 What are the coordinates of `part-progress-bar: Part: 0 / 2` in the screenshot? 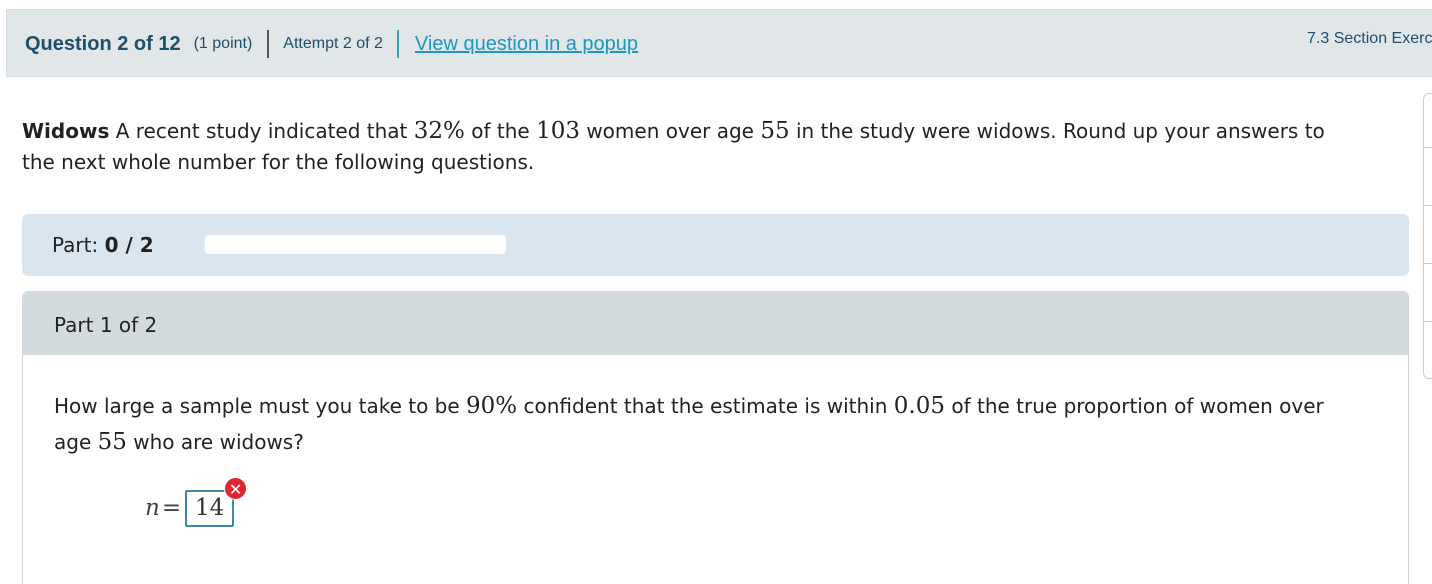 It's located at (715, 245).